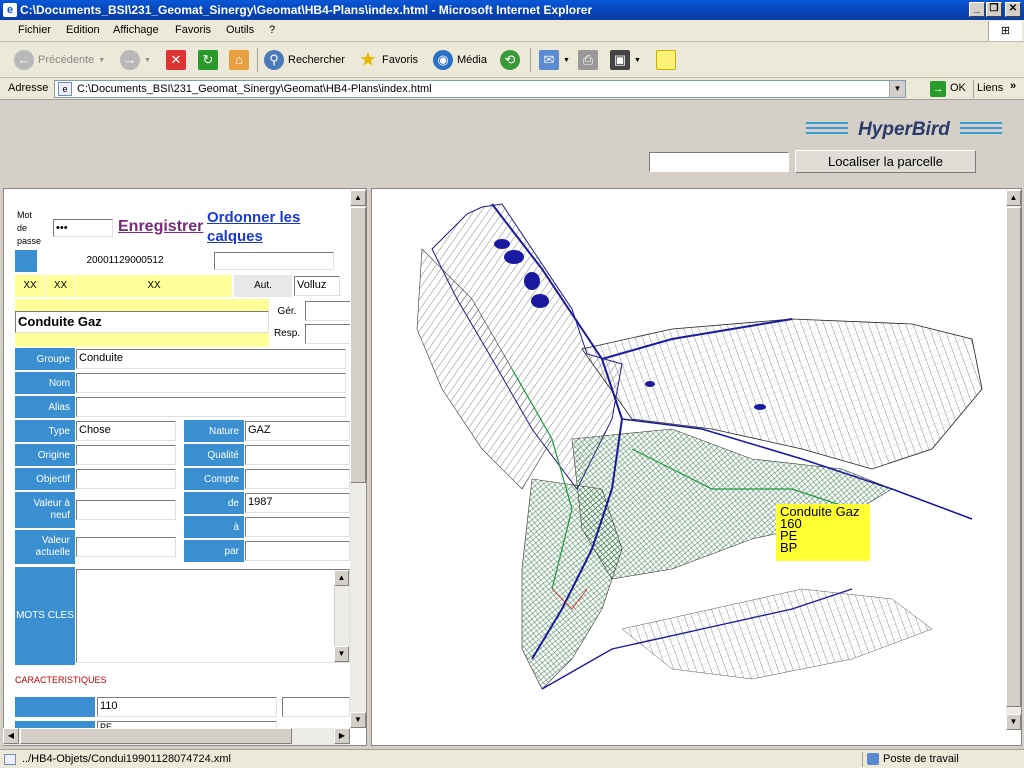 The width and height of the screenshot is (1024, 768). I want to click on minimize-button: _, so click(977, 9).